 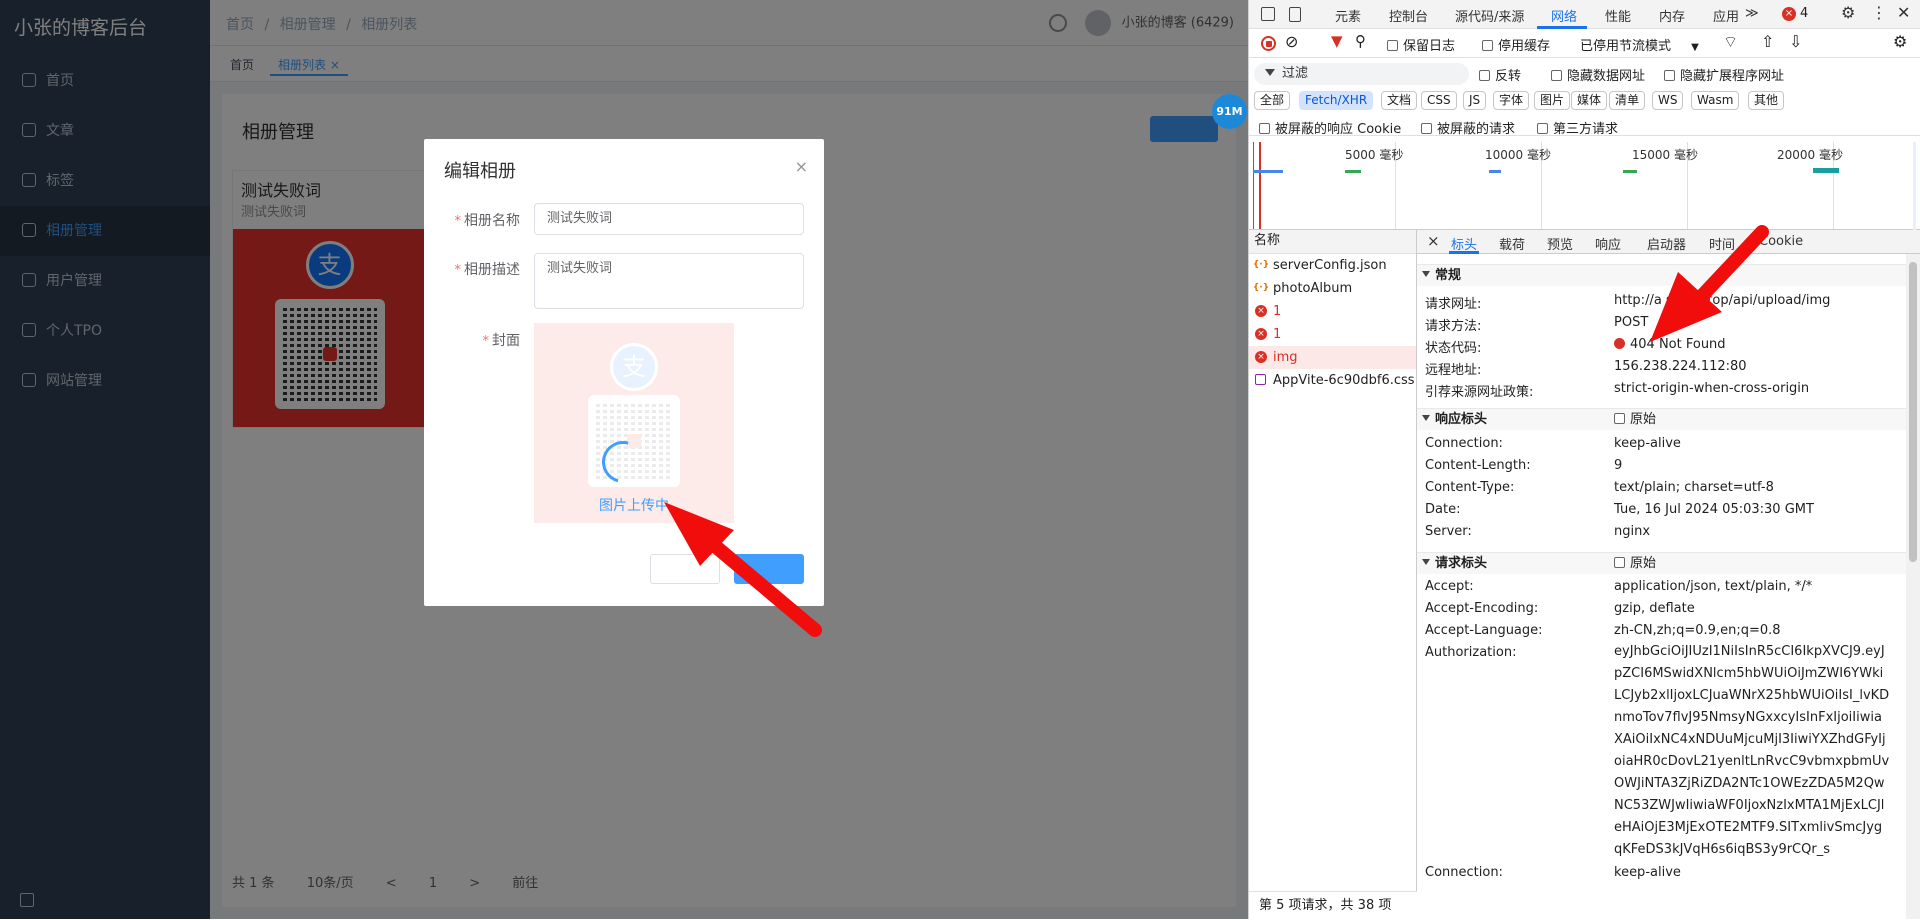 I want to click on tab-timing: 时间, so click(x=1722, y=243).